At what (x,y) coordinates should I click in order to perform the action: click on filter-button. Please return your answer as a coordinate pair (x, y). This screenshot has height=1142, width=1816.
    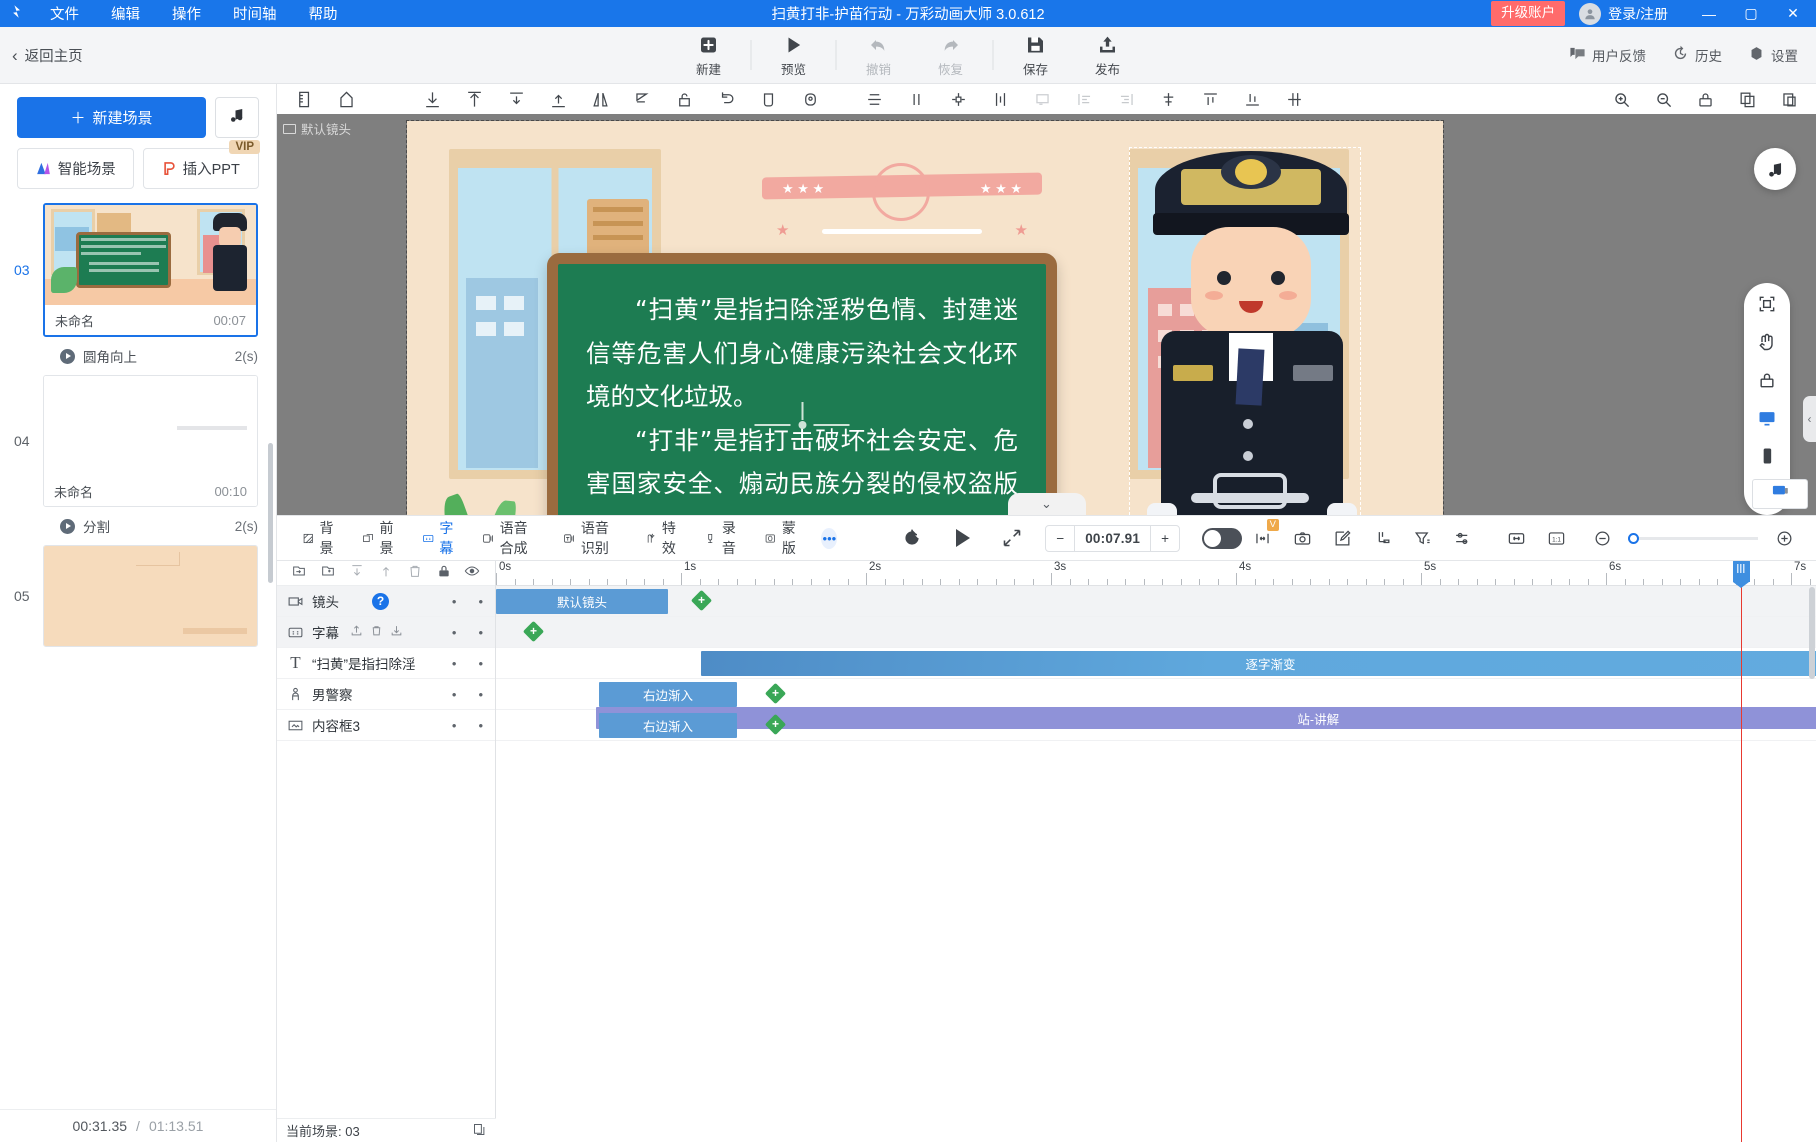
    Looking at the image, I should click on (1422, 538).